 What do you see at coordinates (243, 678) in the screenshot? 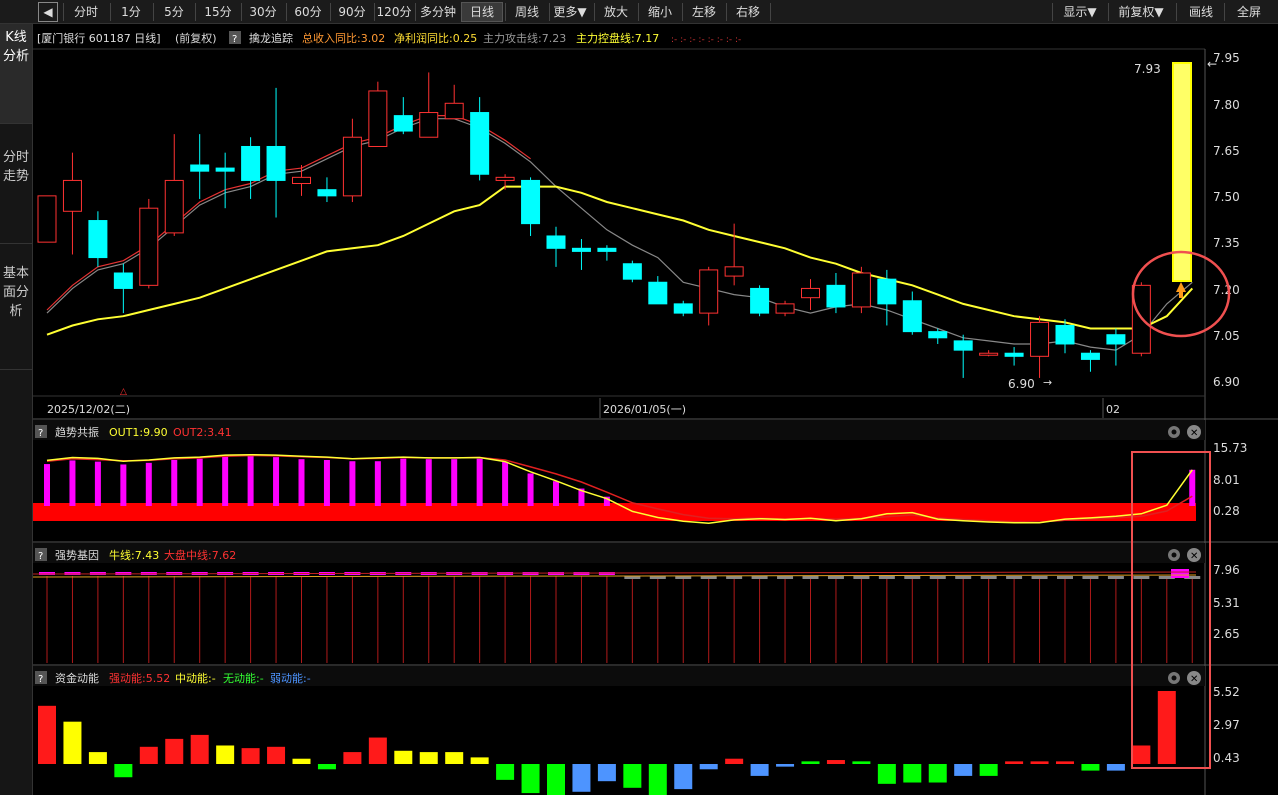
I see `panel3-none: 无动能:-` at bounding box center [243, 678].